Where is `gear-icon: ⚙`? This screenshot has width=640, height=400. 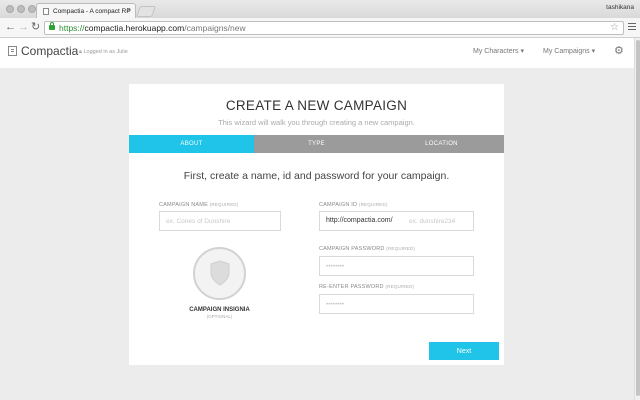
gear-icon: ⚙ is located at coordinates (619, 50).